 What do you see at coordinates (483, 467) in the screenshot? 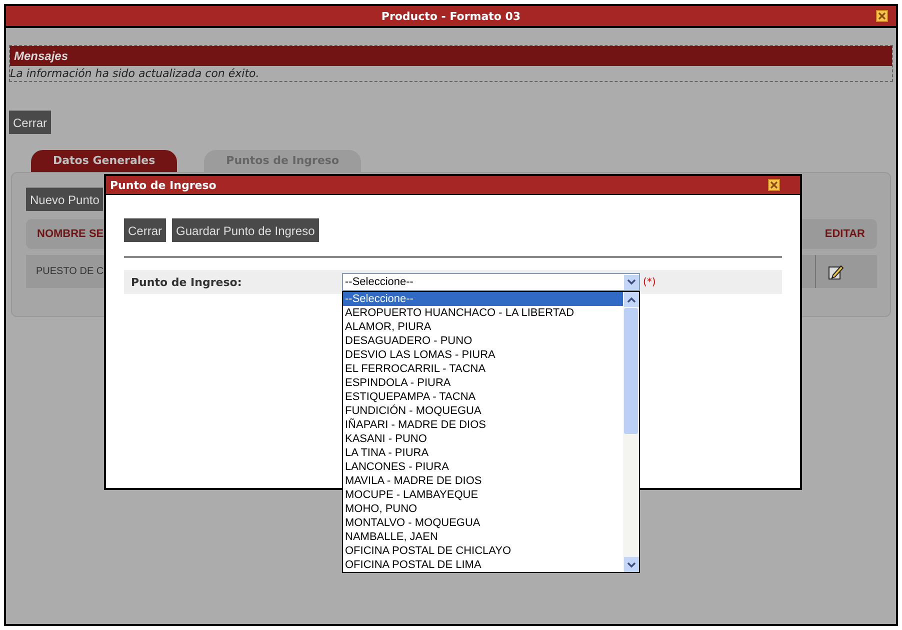
I see `dropdown-option: LANCONES - PIURA` at bounding box center [483, 467].